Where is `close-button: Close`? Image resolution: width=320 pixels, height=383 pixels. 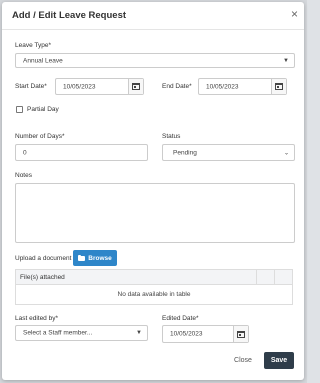 close-button: Close is located at coordinates (243, 360).